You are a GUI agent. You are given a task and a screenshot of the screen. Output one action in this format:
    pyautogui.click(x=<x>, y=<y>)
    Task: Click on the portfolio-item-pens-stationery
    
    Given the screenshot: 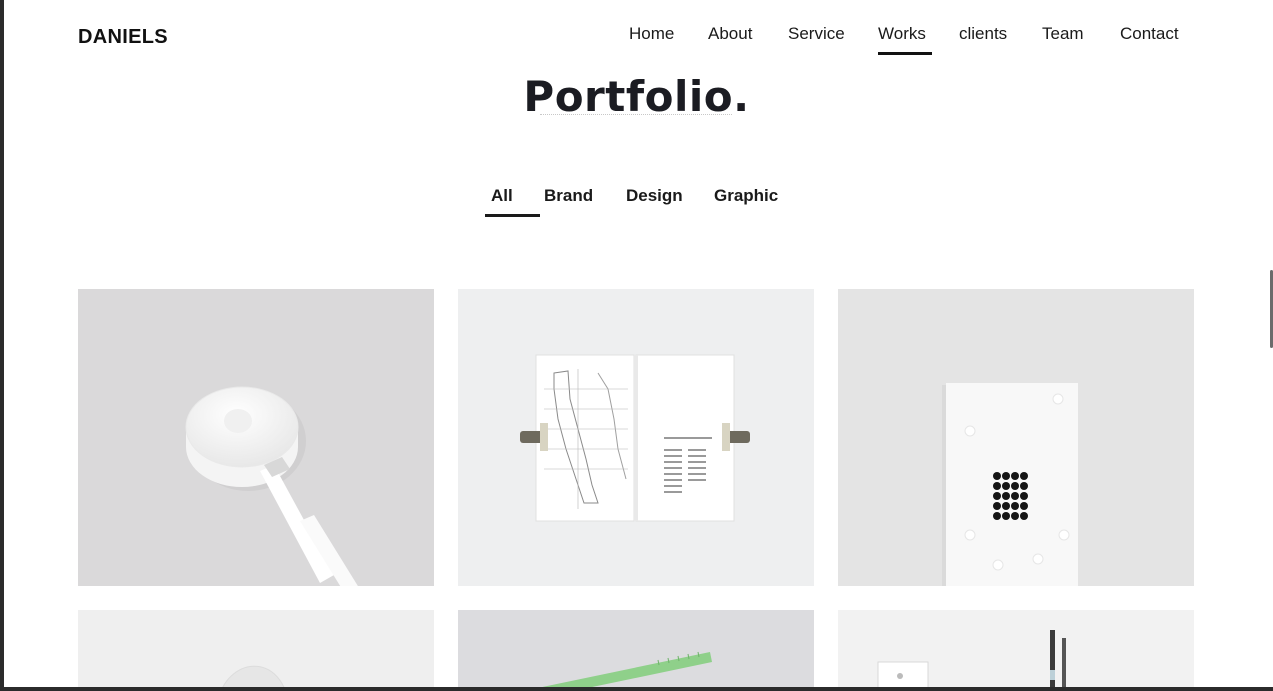 What is the action you would take?
    pyautogui.click(x=1016, y=648)
    